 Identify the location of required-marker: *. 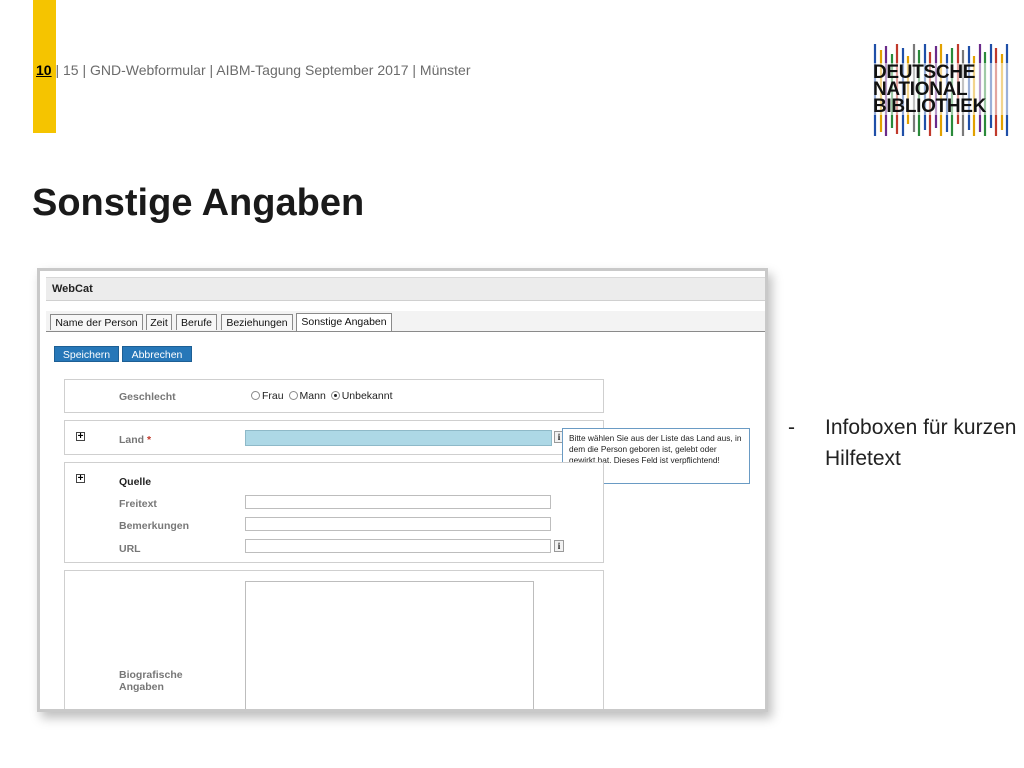
(149, 440).